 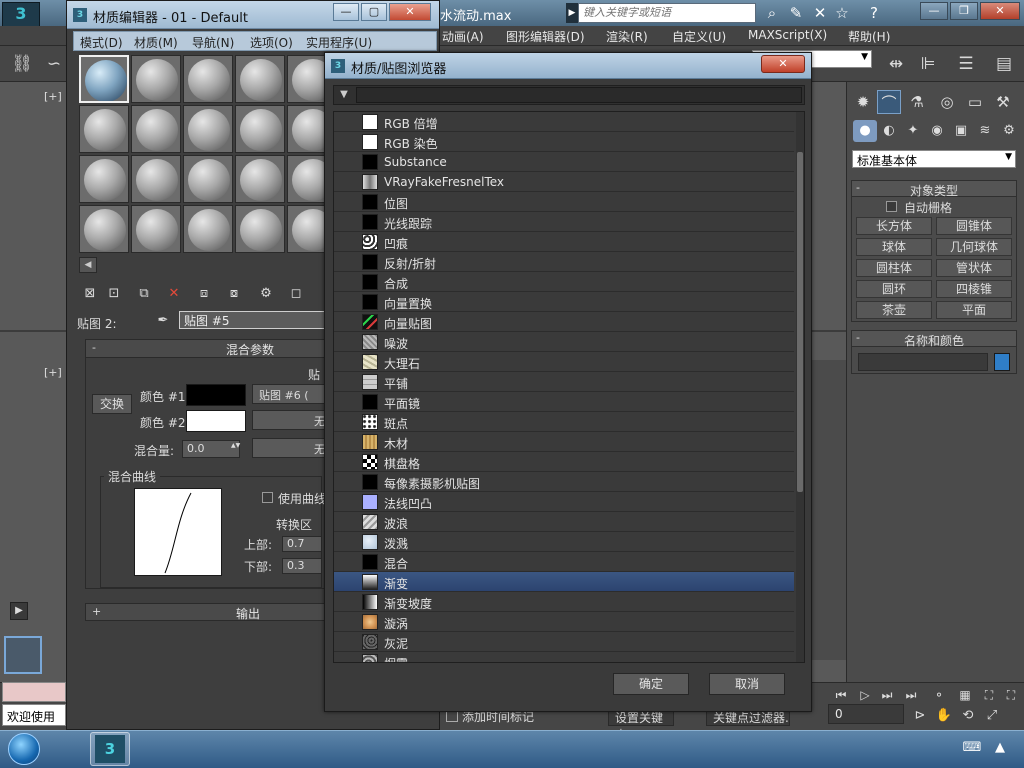 I want to click on help-icon: ?, so click(x=874, y=13).